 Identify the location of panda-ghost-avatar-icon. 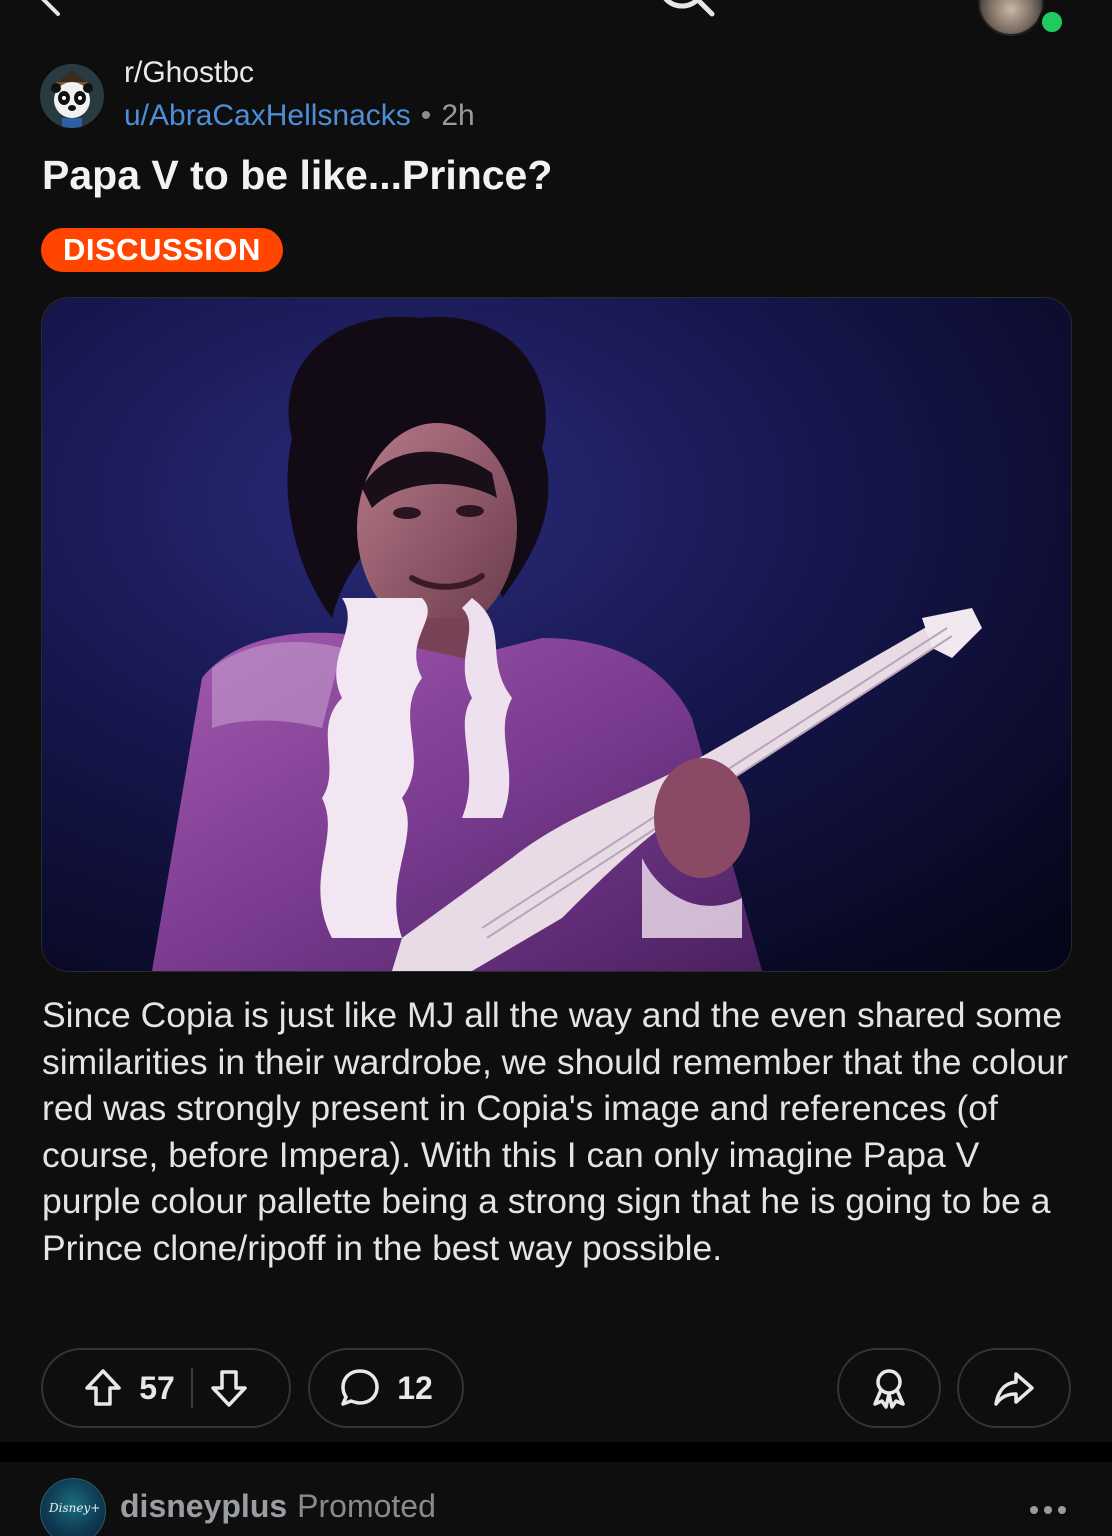
(72, 96).